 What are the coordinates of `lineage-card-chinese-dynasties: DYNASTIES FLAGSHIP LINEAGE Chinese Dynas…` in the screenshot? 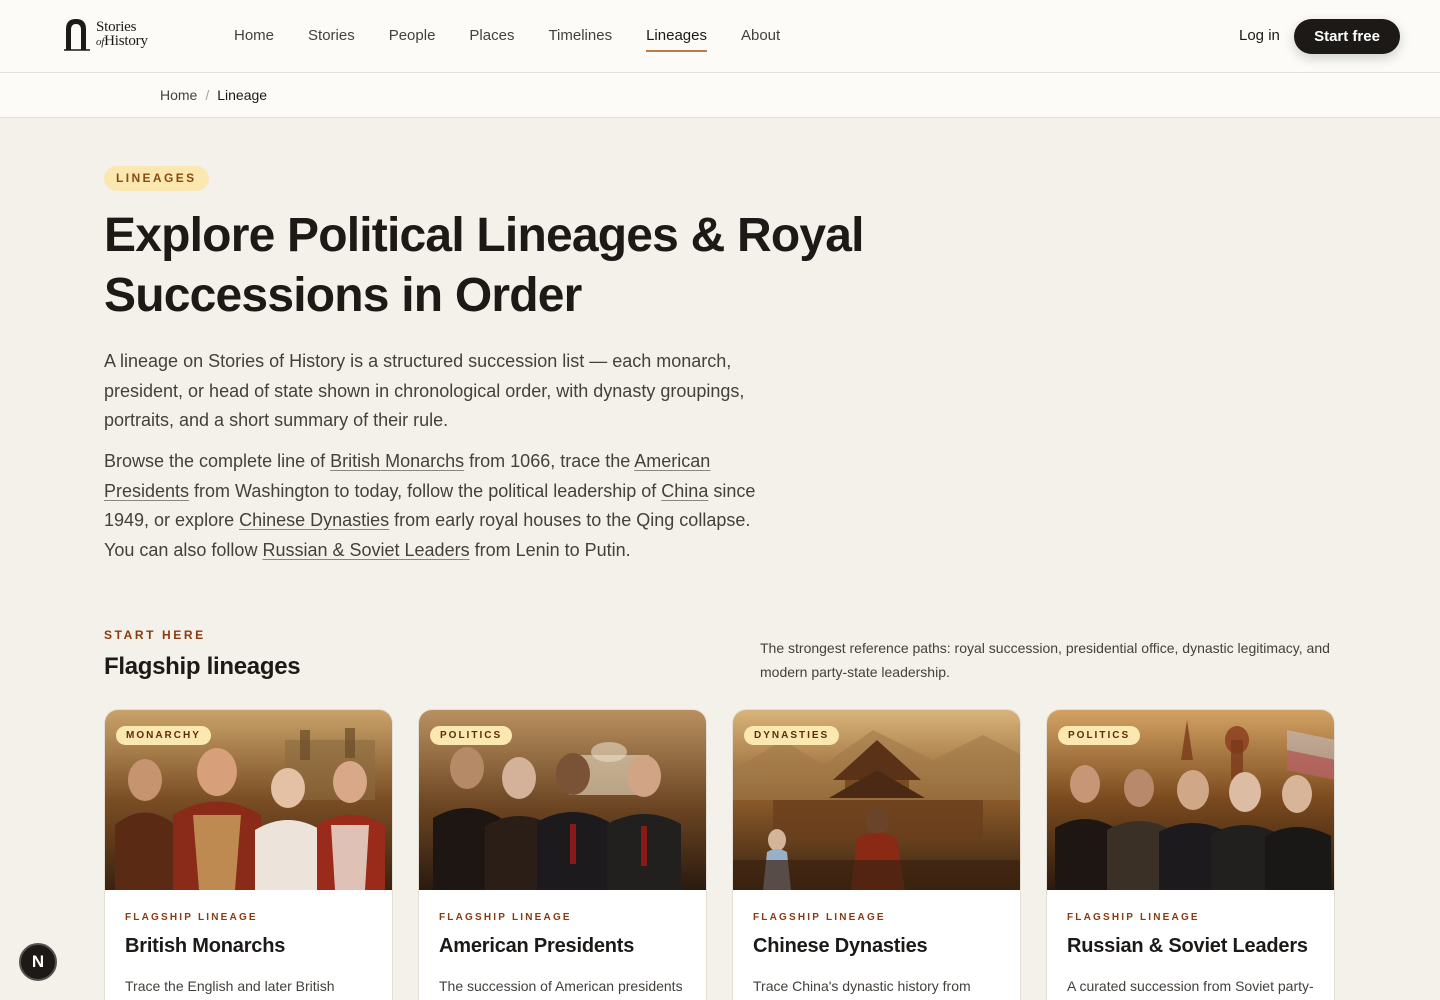 It's located at (876, 854).